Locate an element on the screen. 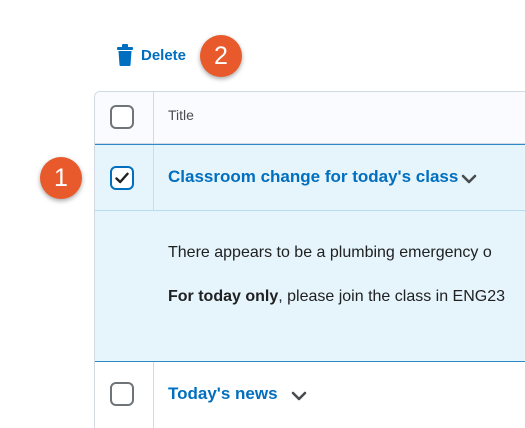  row-checkbox-checked is located at coordinates (122, 178).